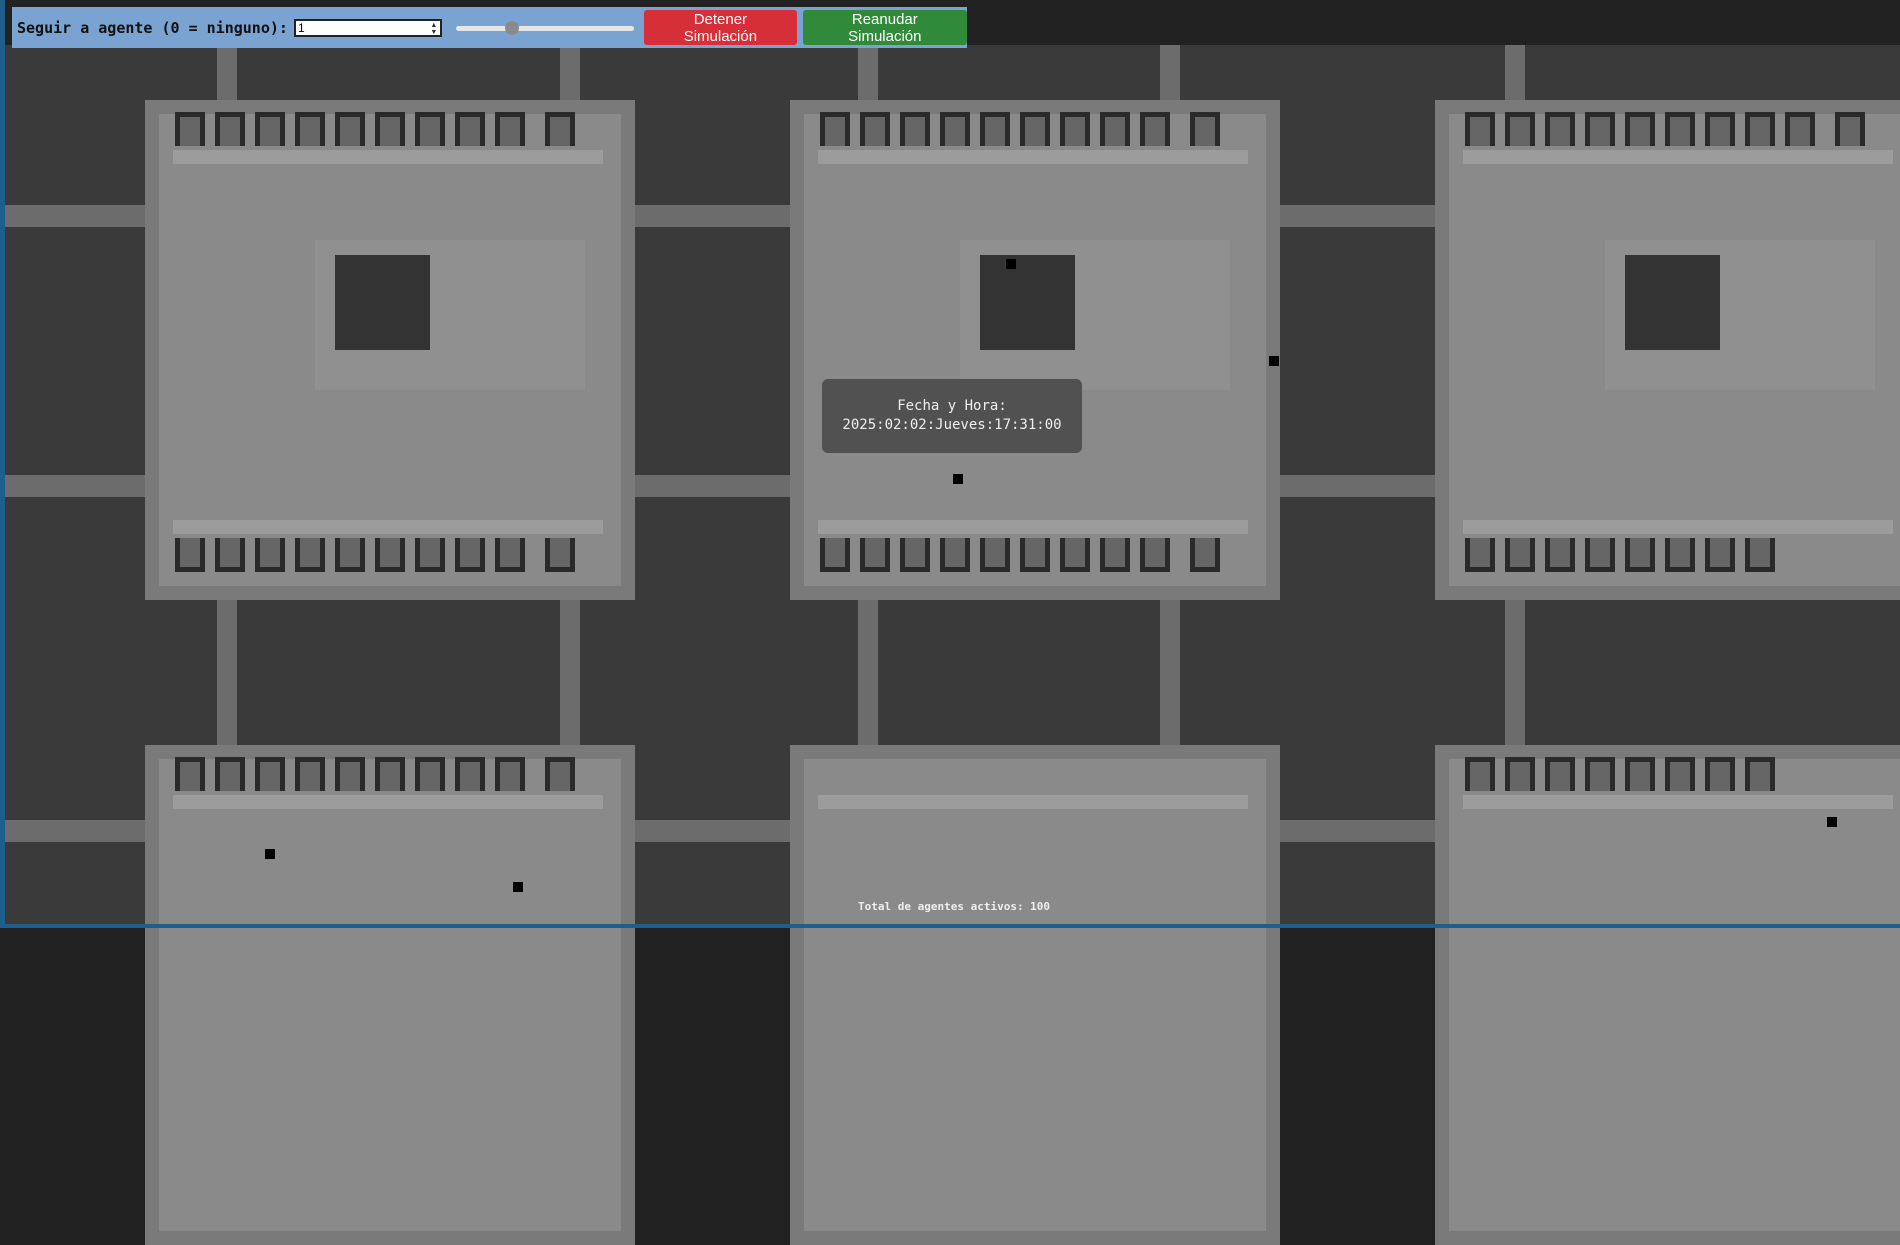 The image size is (1900, 1245). Describe the element at coordinates (433, 29) in the screenshot. I see `spinner-arrows-icon: ▲ ▼` at that location.